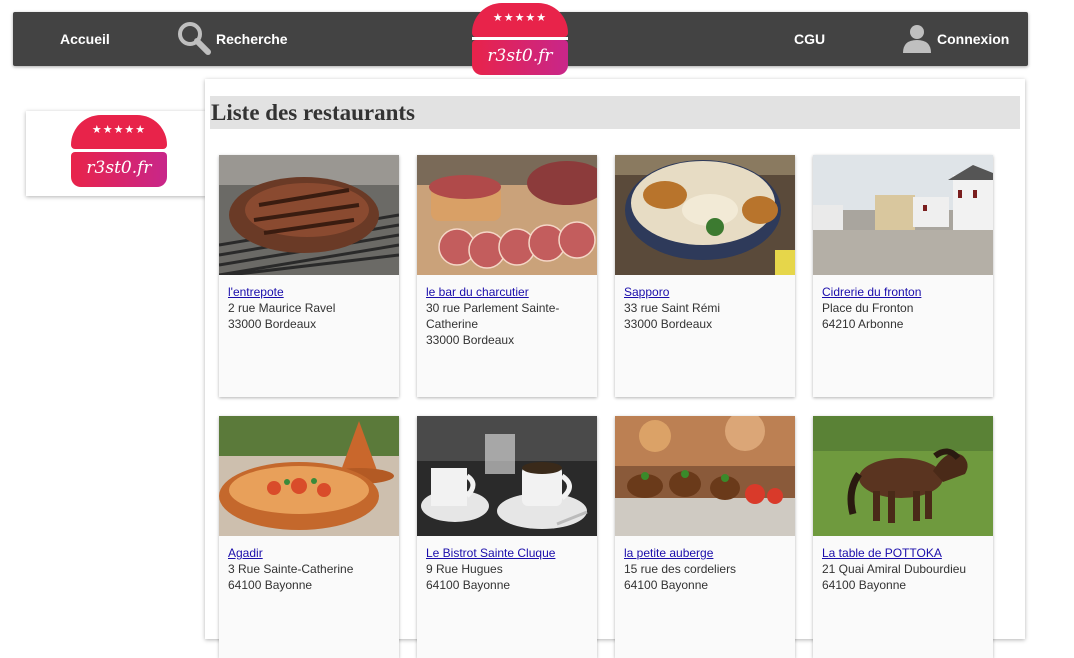  Describe the element at coordinates (313, 112) in the screenshot. I see `page-title: Liste des restaurants` at that location.